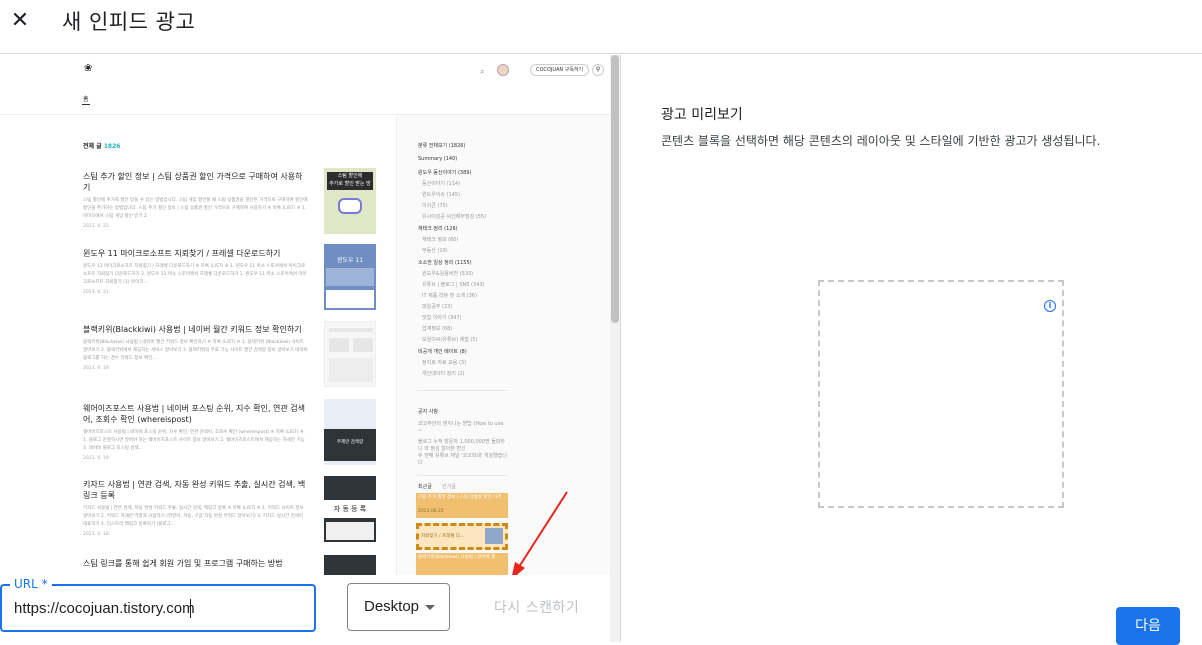  What do you see at coordinates (97, 534) in the screenshot?
I see `post-date: 2023. 6. 18.` at bounding box center [97, 534].